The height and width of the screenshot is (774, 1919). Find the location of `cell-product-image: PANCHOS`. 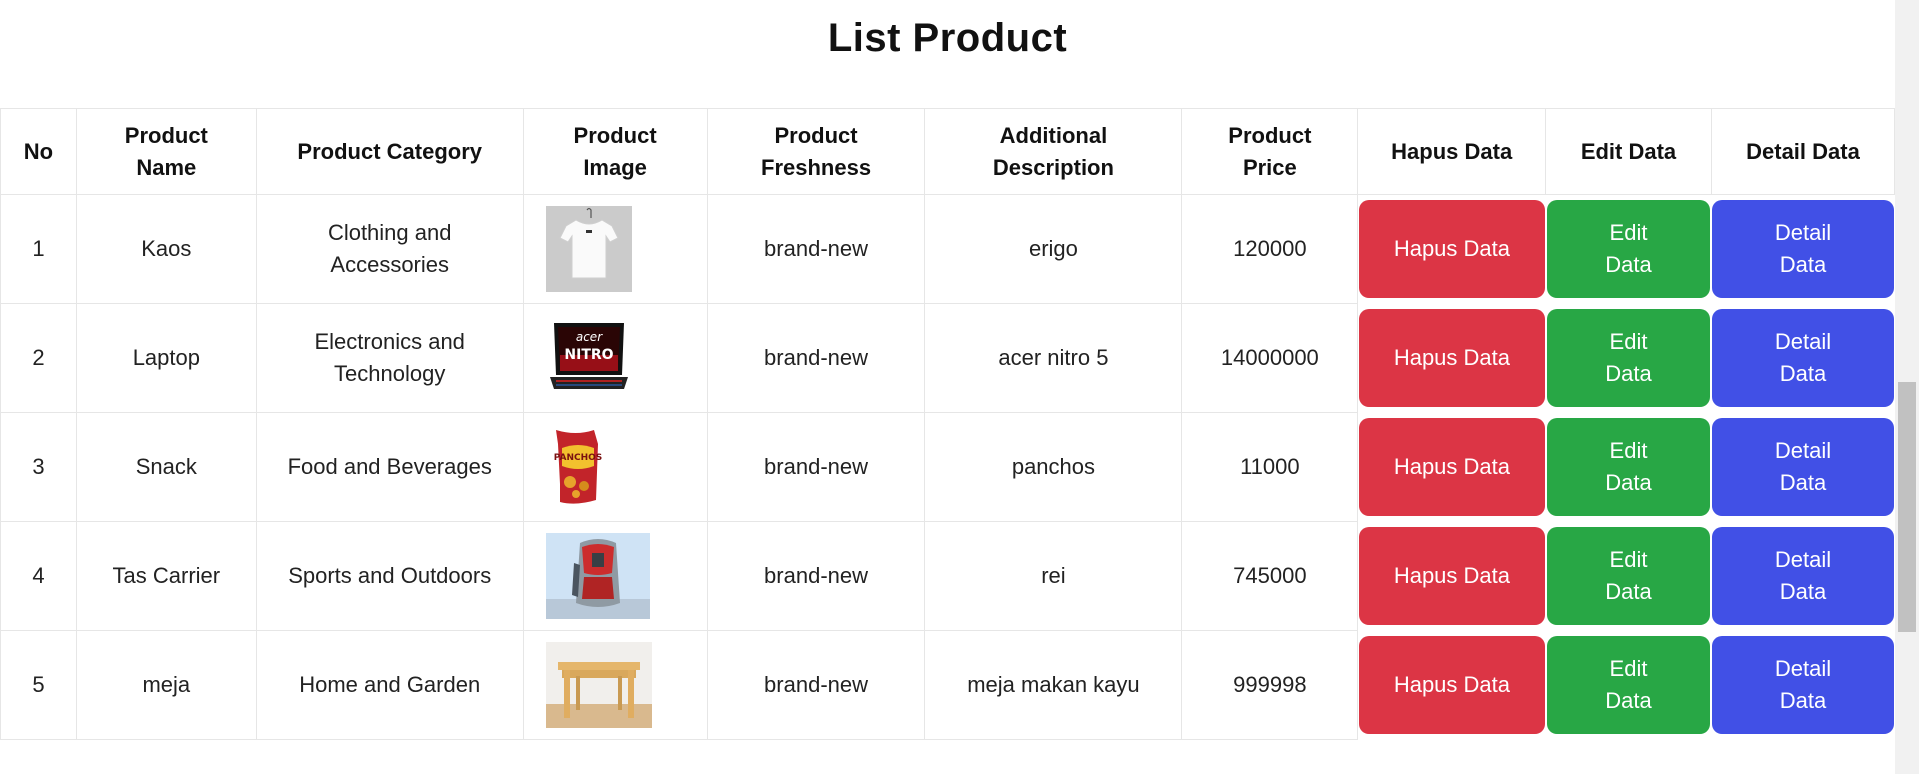

cell-product-image: PANCHOS is located at coordinates (615, 467).